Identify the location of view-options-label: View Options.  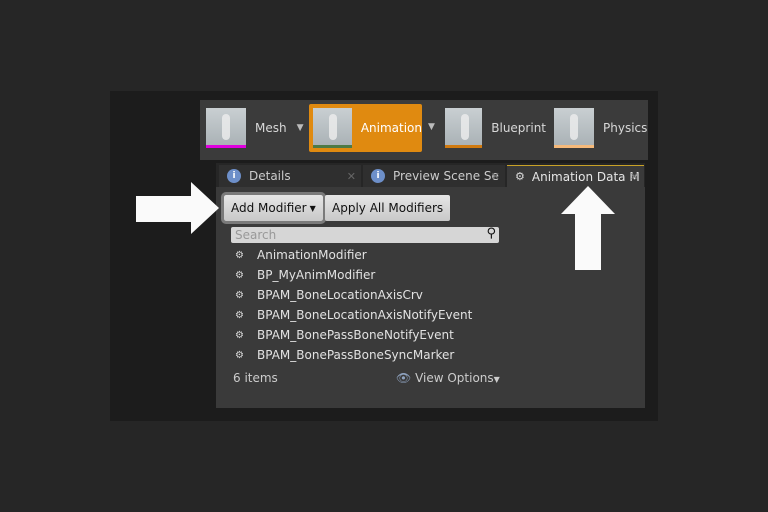
(454, 378).